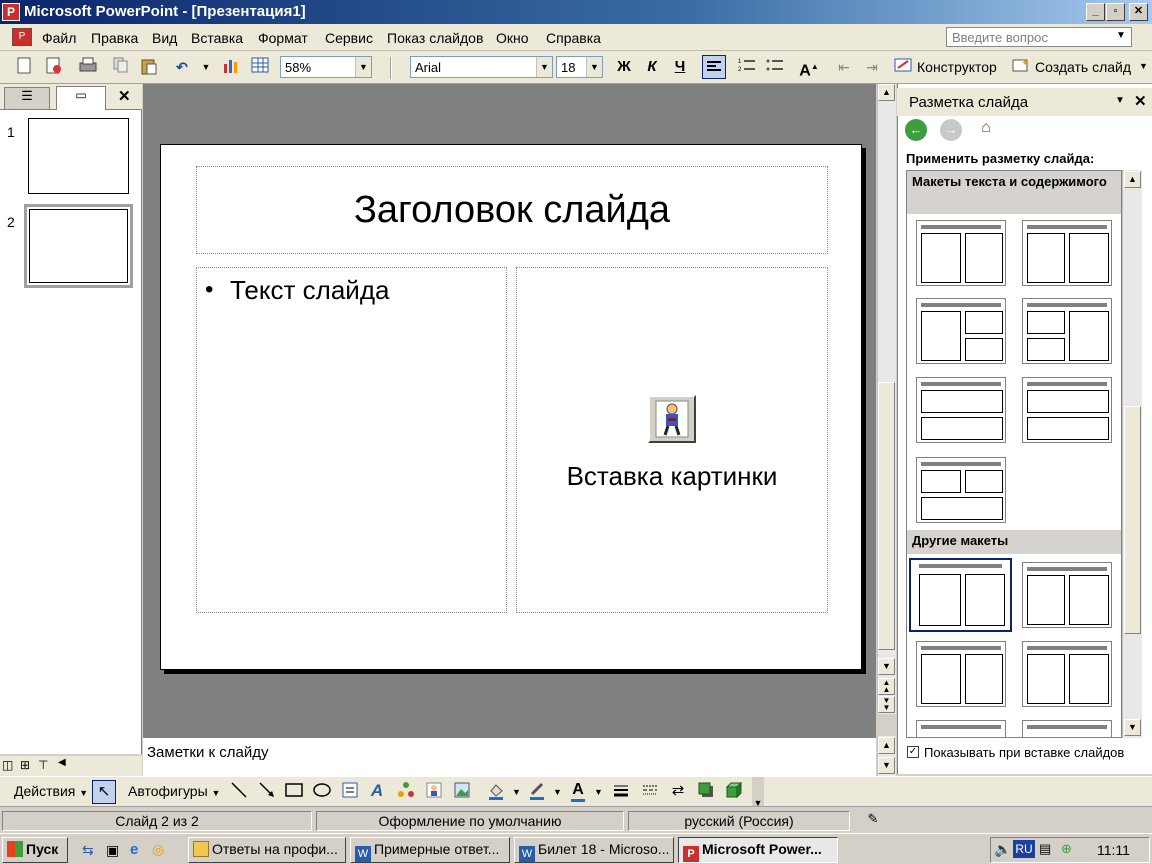  Describe the element at coordinates (916, 130) in the screenshot. I see `back-arrow-icon: ←` at that location.